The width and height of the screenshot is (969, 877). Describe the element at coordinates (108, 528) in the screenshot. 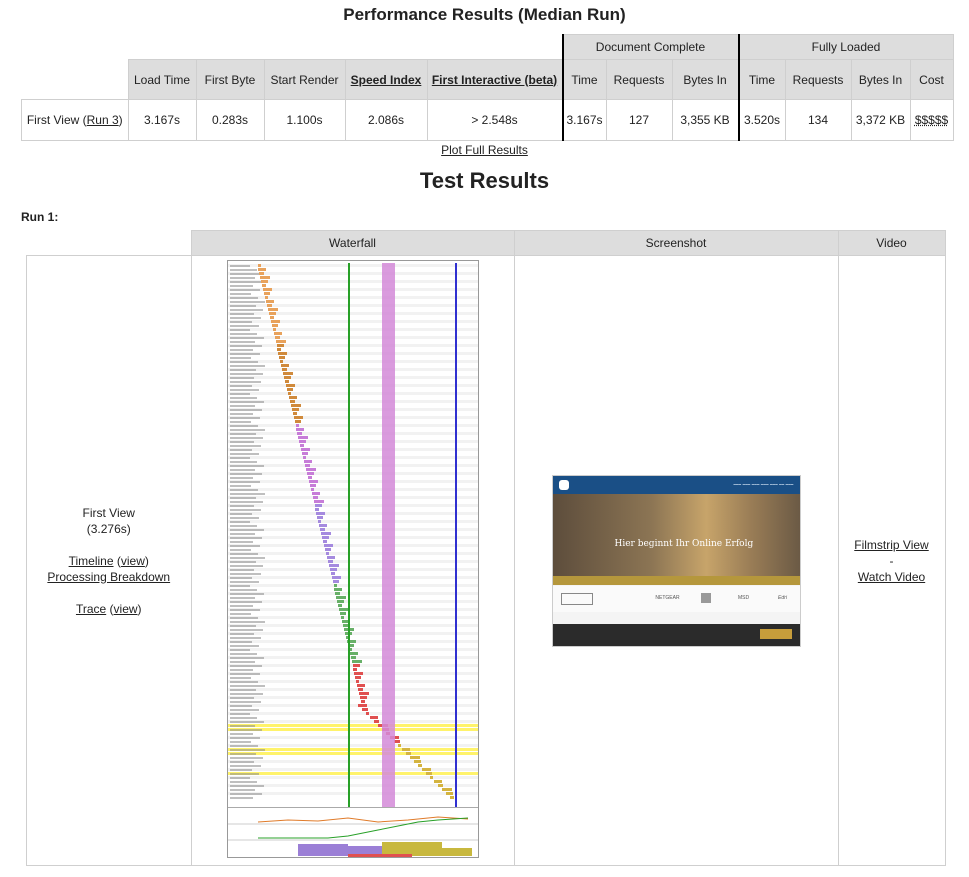

I see `first-view-time: (3.276s)` at that location.